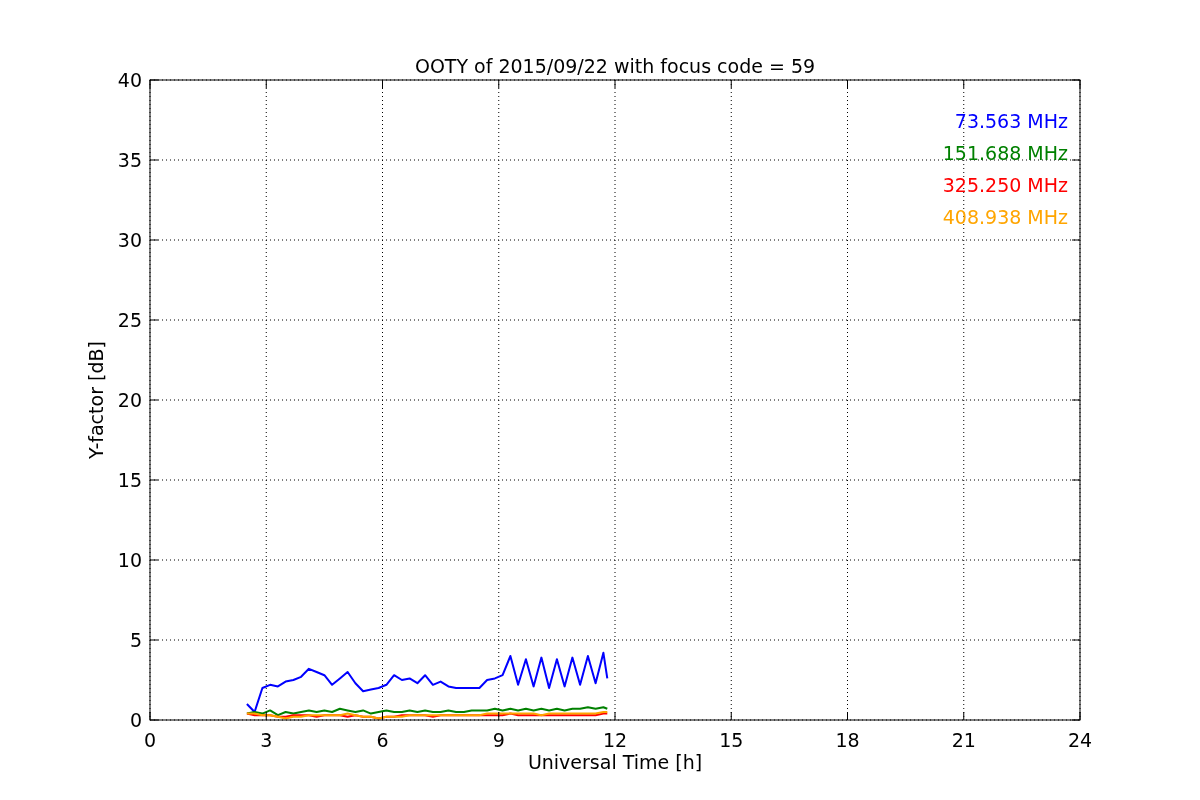  Describe the element at coordinates (129, 240) in the screenshot. I see `tick-label: 30` at that location.